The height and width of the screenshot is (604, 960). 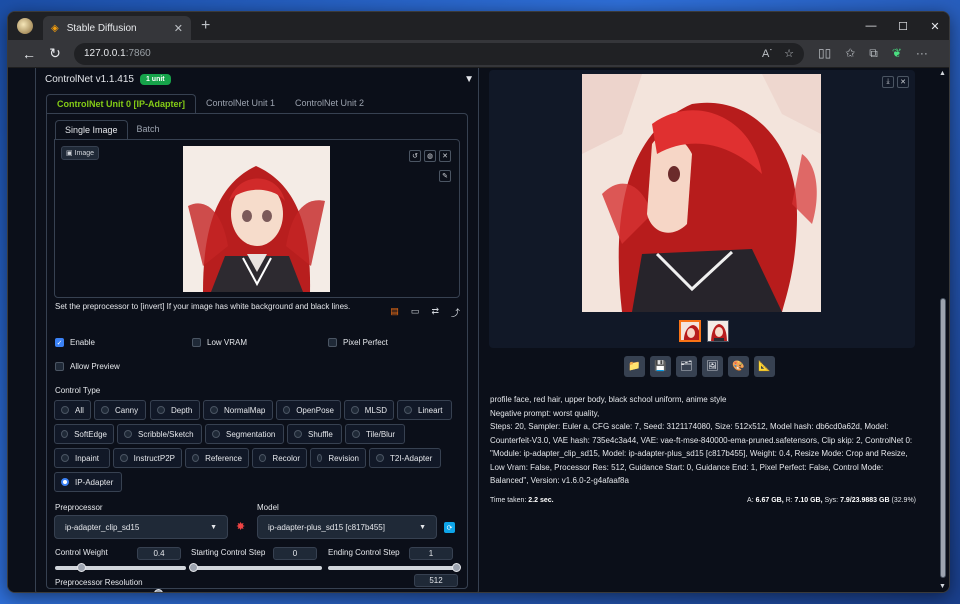 What do you see at coordinates (279, 458) in the screenshot?
I see `radio-recolor: Recolor` at bounding box center [279, 458].